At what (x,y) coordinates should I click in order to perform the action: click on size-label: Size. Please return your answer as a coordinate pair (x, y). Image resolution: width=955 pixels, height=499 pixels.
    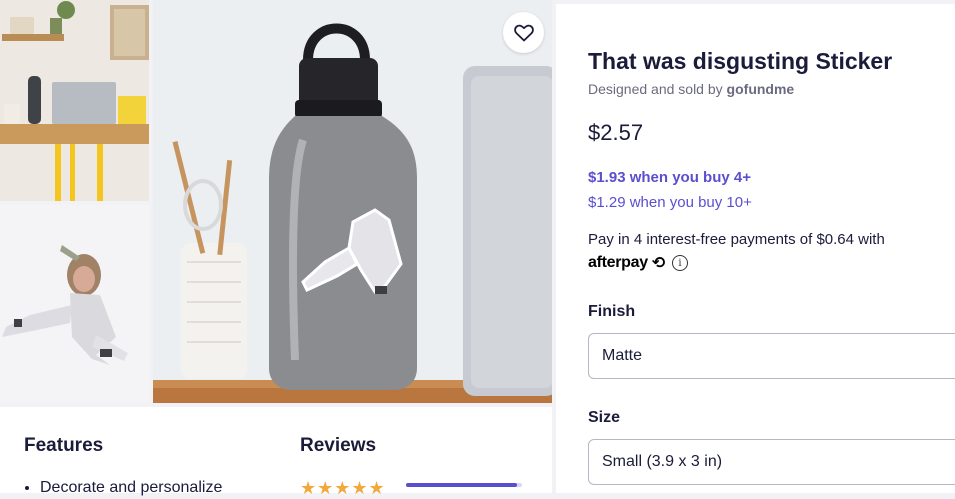
    Looking at the image, I should click on (604, 417).